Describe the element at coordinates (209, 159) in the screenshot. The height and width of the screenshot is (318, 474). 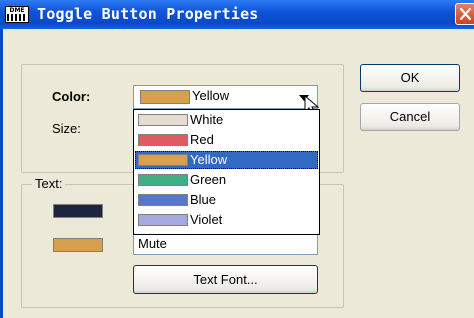
I see `color-option-label: Yellow` at that location.